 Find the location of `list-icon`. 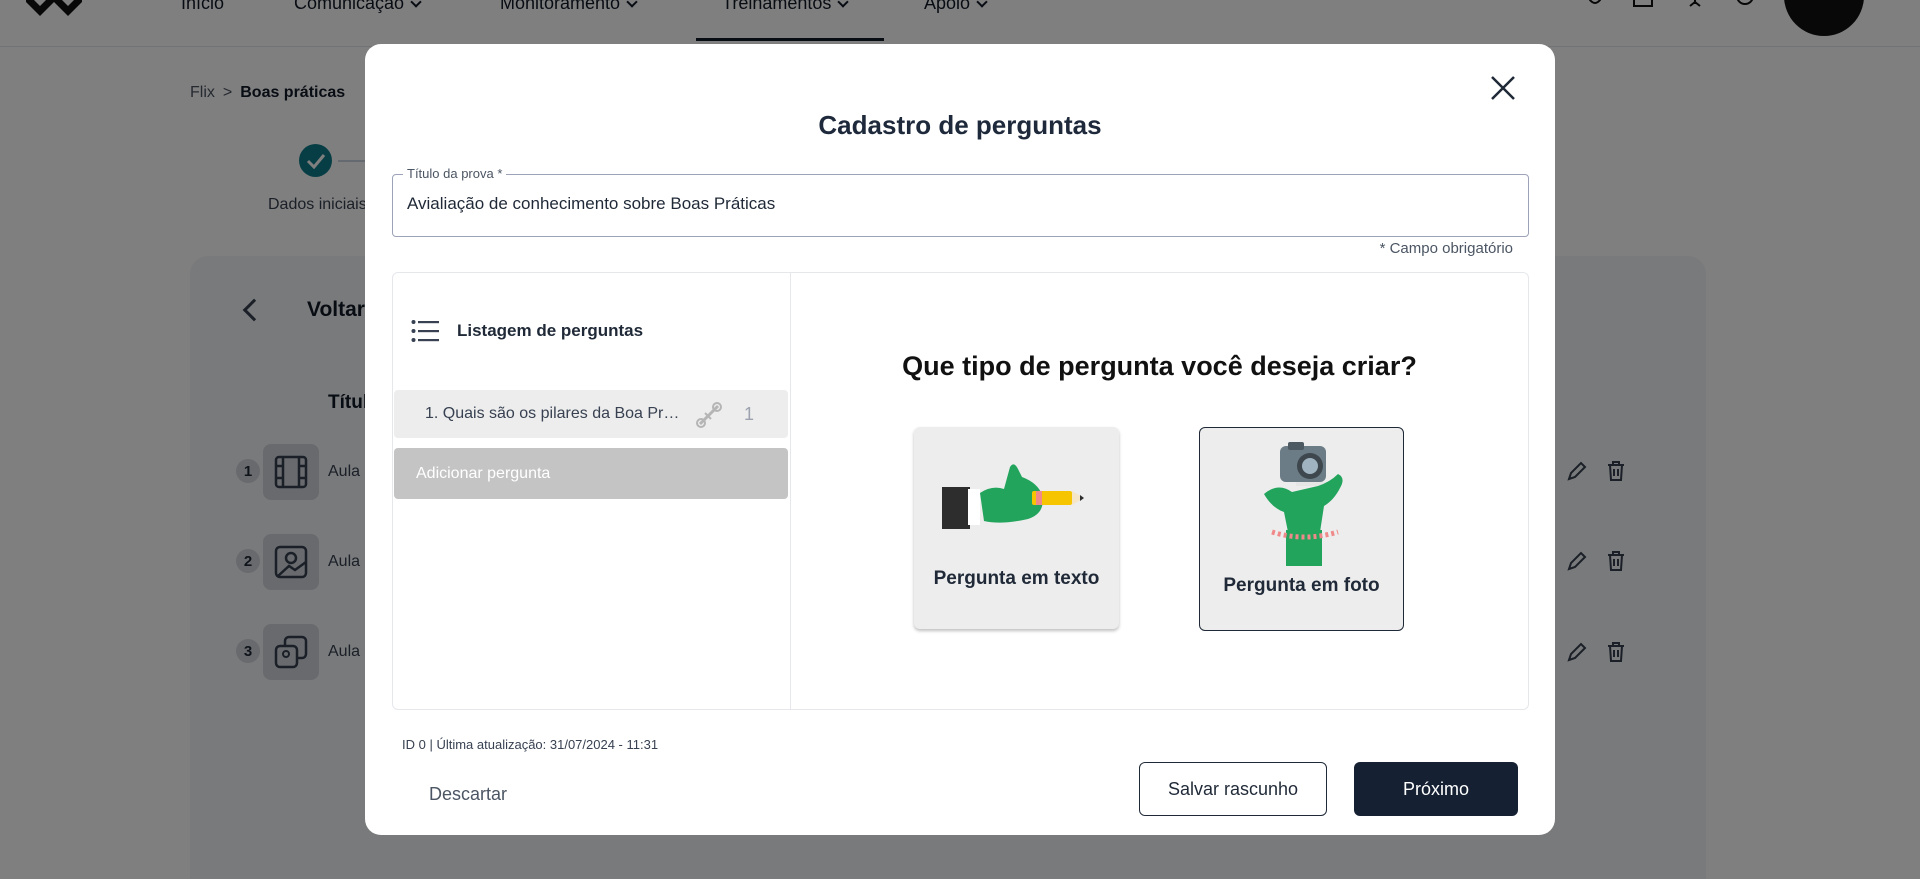

list-icon is located at coordinates (425, 331).